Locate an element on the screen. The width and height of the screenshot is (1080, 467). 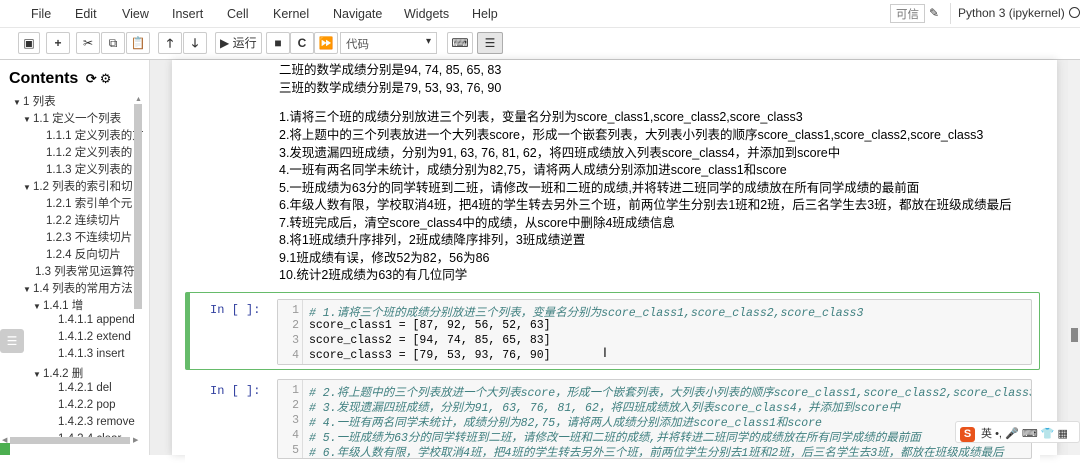
insert-cell-button: + is located at coordinates (58, 43).